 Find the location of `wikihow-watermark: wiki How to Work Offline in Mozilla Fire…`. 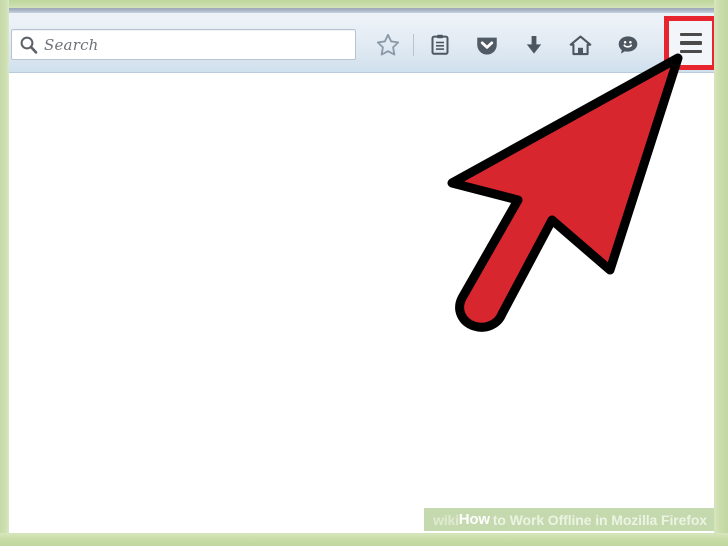

wikihow-watermark: wiki How to Work Offline in Mozilla Fire… is located at coordinates (569, 519).